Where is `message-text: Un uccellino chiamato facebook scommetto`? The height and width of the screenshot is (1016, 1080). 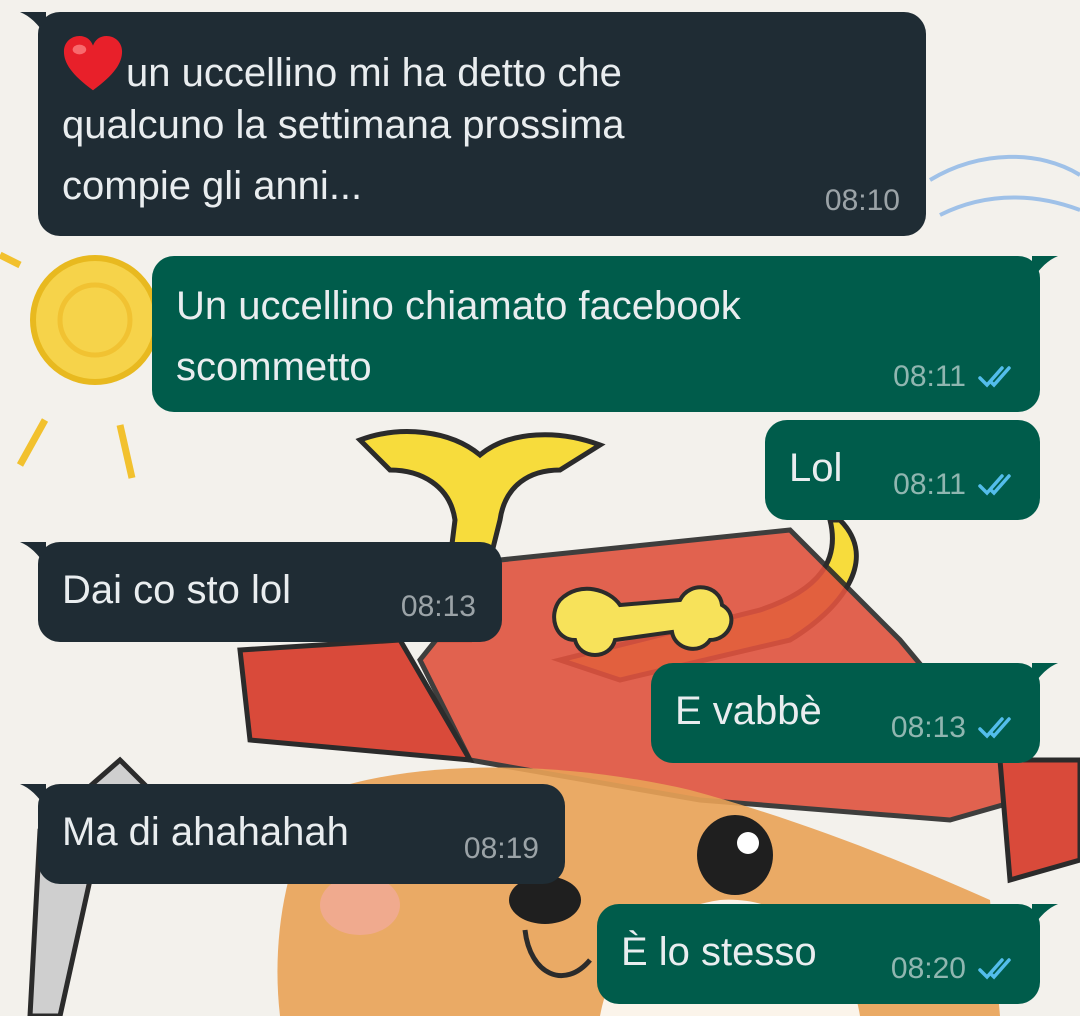 message-text: Un uccellino chiamato facebook scommetto is located at coordinates (458, 337).